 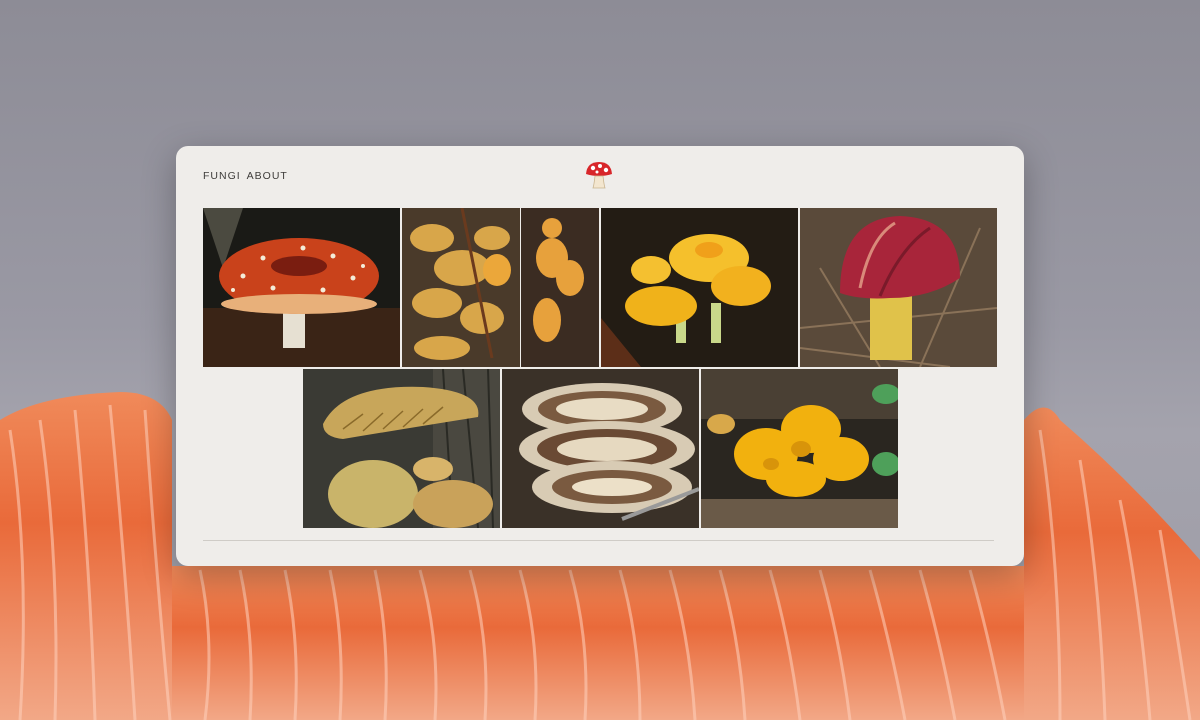 I want to click on mushroom-icon, so click(x=599, y=175).